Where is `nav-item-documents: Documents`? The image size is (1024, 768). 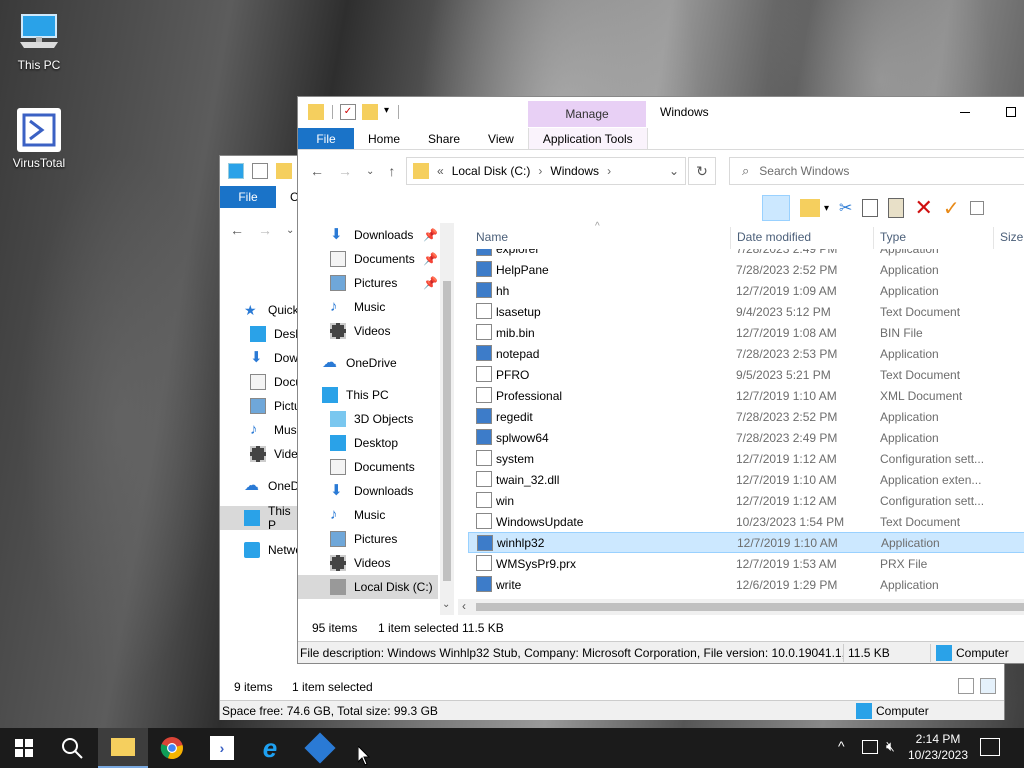 nav-item-documents: Documents is located at coordinates (372, 467).